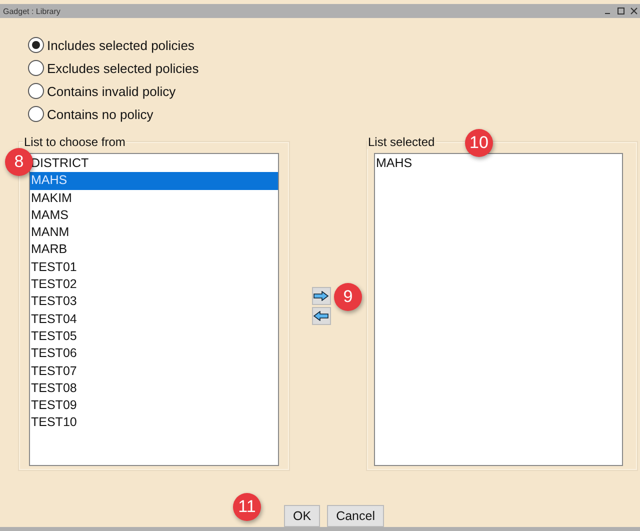 This screenshot has width=640, height=531. What do you see at coordinates (154, 250) in the screenshot?
I see `list-item: MARB` at bounding box center [154, 250].